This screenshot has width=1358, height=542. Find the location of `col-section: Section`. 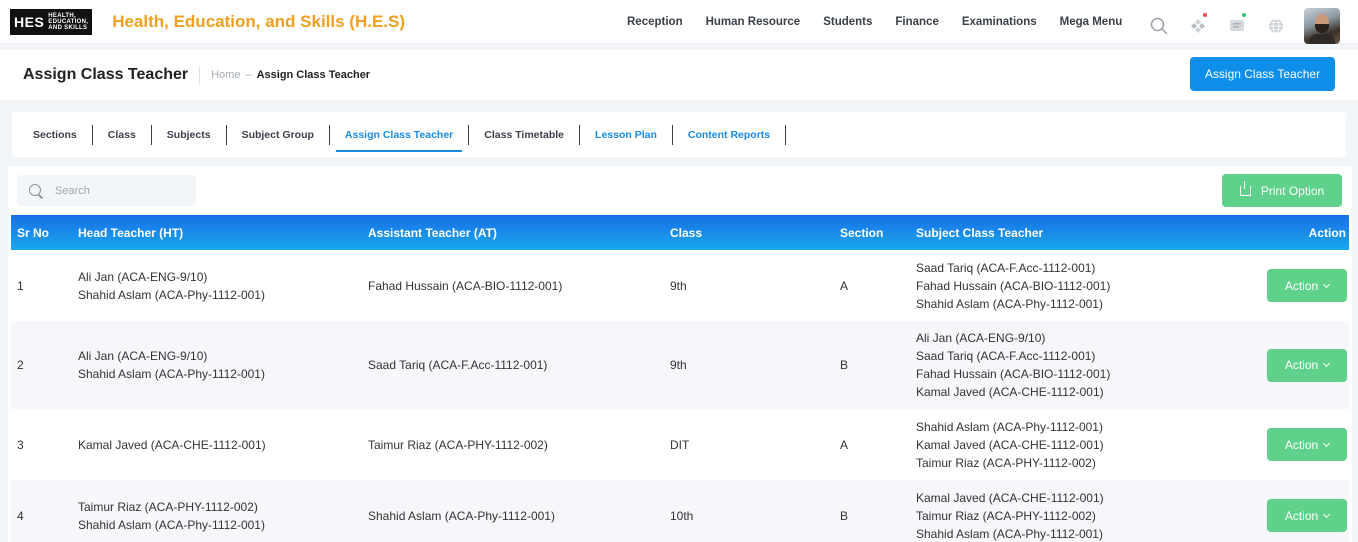

col-section: Section is located at coordinates (862, 232).